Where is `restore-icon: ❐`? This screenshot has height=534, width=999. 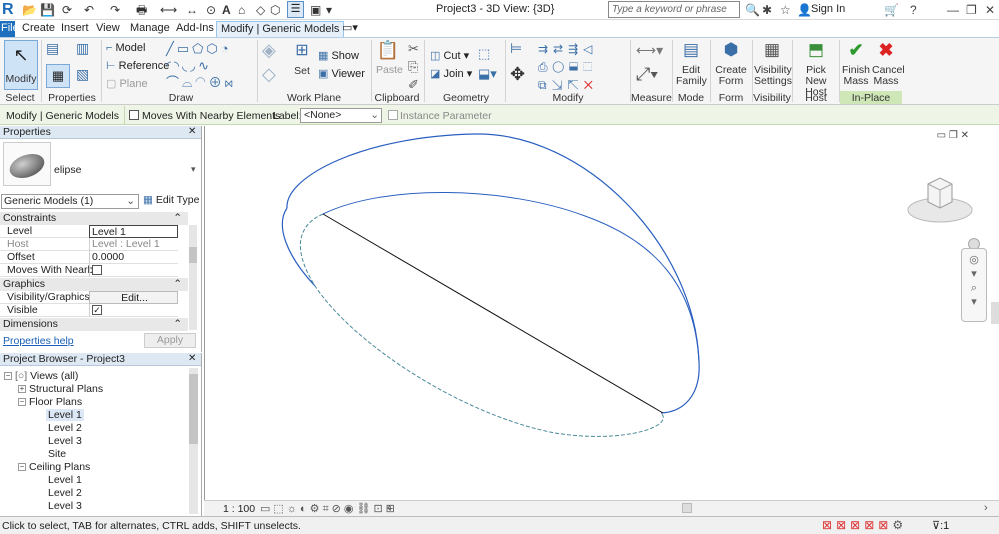 restore-icon: ❐ is located at coordinates (971, 10).